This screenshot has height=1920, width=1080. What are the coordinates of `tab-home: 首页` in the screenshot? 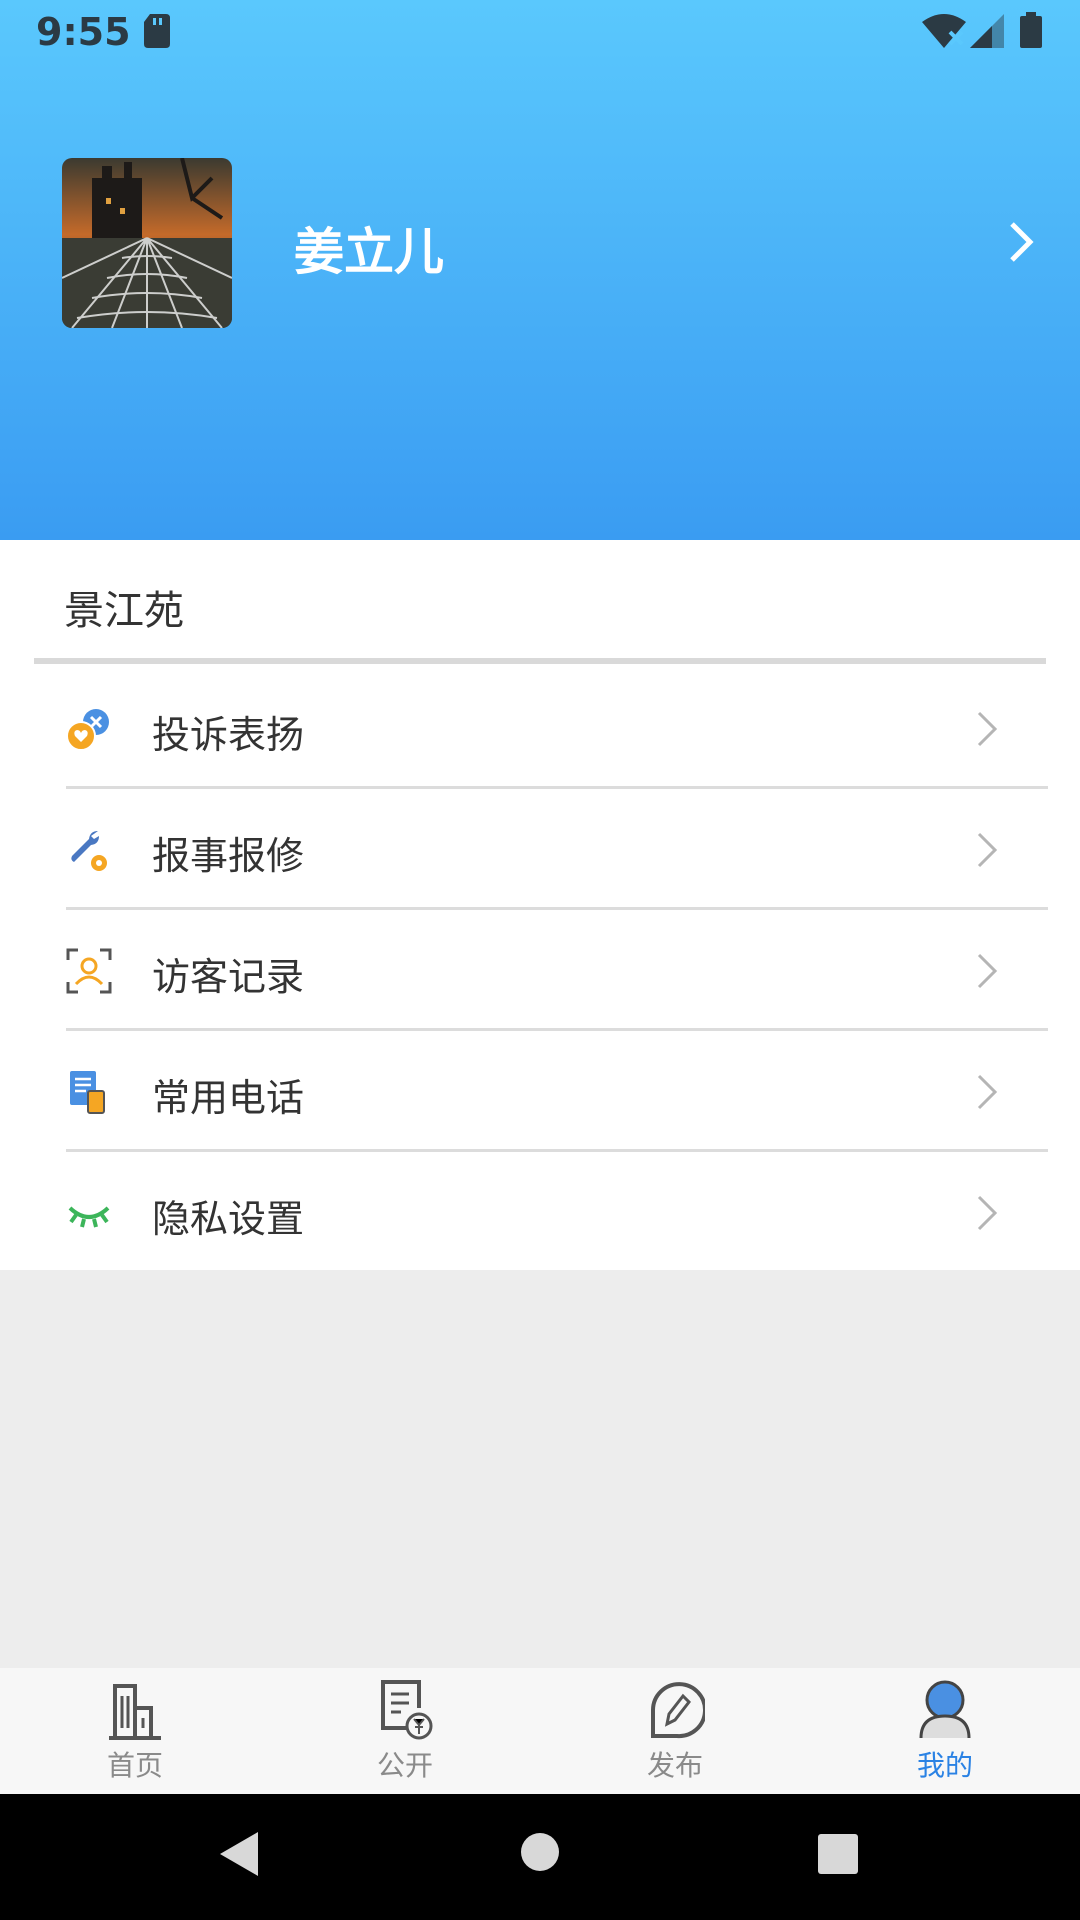 It's located at (135, 1731).